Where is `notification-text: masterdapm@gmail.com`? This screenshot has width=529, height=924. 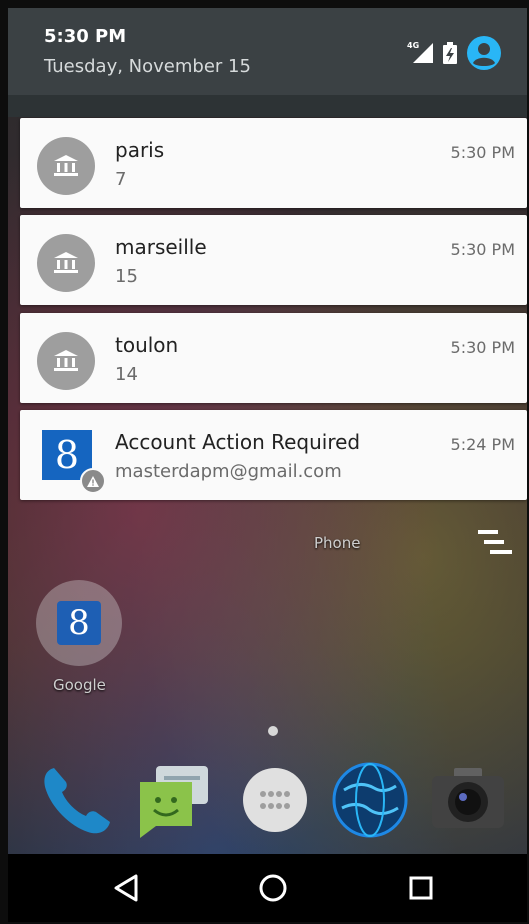 notification-text: masterdapm@gmail.com is located at coordinates (228, 471).